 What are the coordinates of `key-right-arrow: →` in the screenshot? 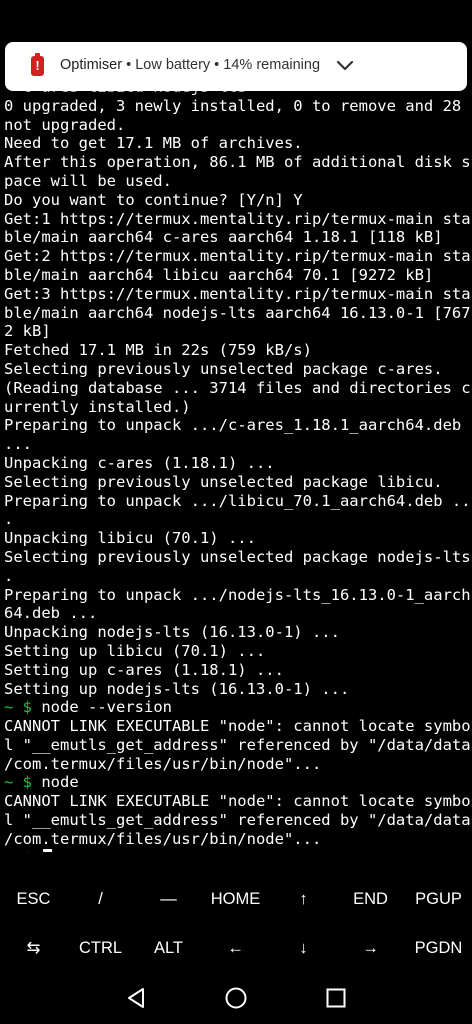 It's located at (370, 948).